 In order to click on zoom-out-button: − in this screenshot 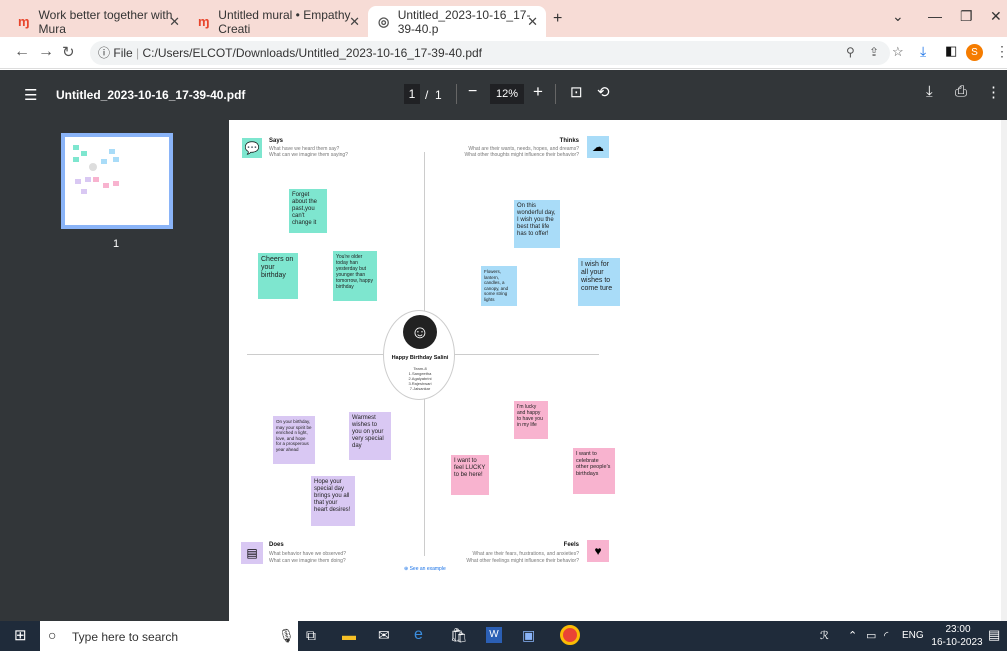, I will do `click(472, 92)`.